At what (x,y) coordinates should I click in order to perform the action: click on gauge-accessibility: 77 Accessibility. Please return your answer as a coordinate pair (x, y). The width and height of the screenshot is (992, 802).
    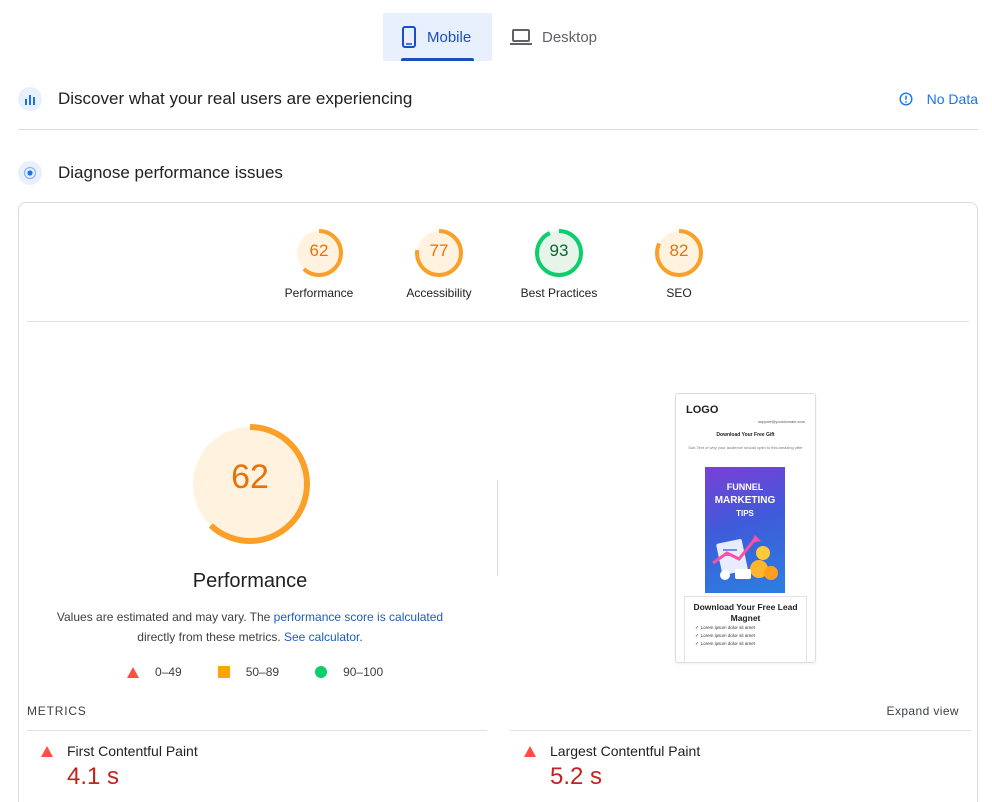
    Looking at the image, I should click on (439, 263).